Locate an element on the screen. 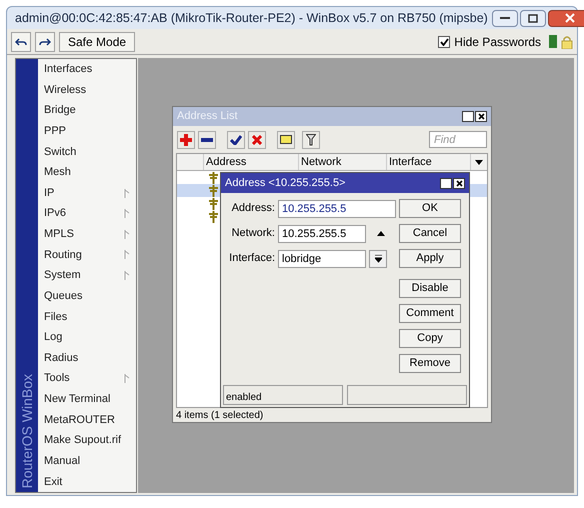 Image resolution: width=584 pixels, height=508 pixels. menu-item: Queues is located at coordinates (87, 296).